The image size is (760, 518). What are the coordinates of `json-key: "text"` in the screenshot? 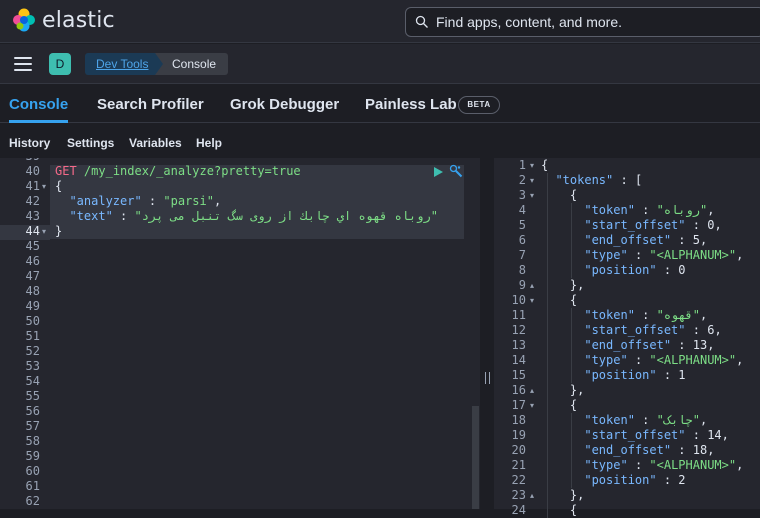 It's located at (84, 216).